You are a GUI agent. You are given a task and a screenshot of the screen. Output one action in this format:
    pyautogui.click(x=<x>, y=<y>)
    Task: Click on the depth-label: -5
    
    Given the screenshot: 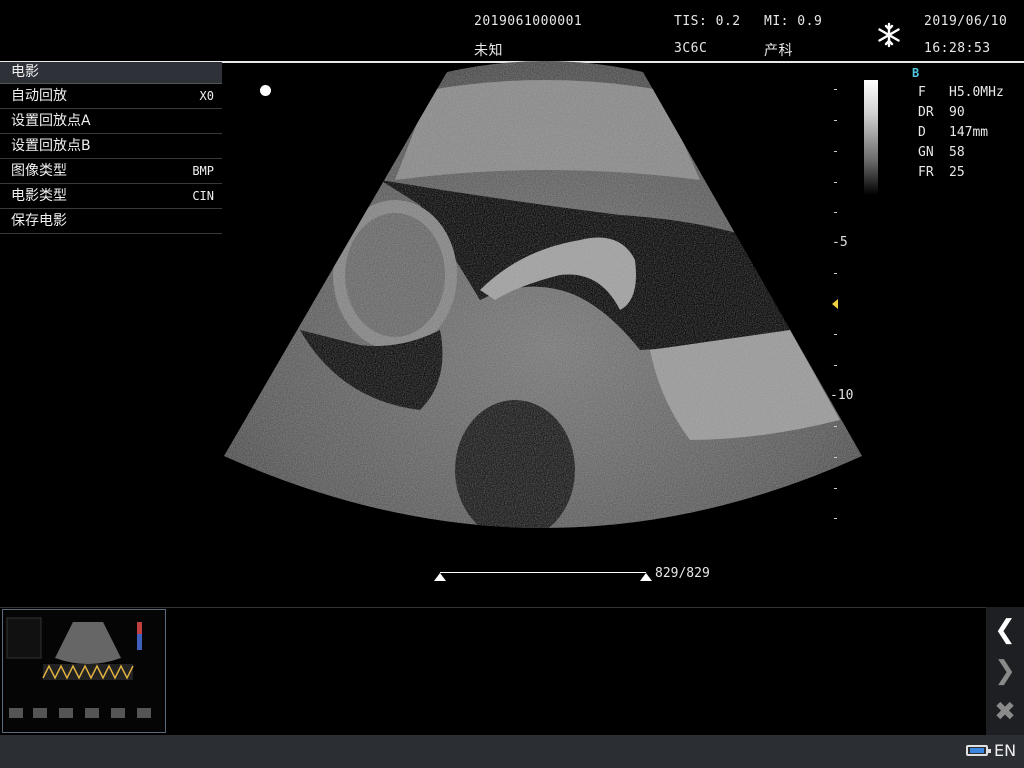 What is the action you would take?
    pyautogui.click(x=840, y=242)
    